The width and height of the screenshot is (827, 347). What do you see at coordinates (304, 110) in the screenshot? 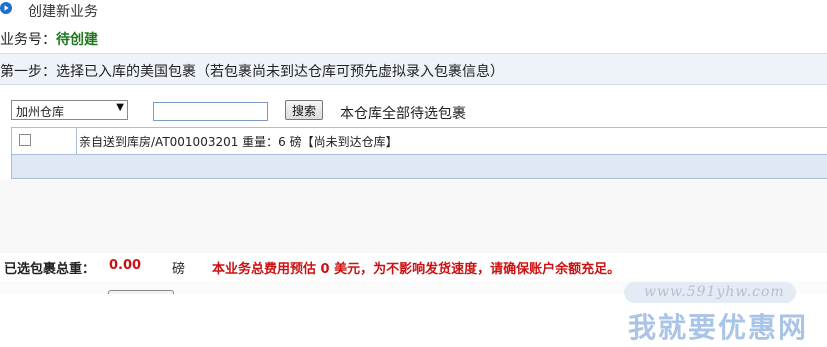
I see `search-button: 搜索` at bounding box center [304, 110].